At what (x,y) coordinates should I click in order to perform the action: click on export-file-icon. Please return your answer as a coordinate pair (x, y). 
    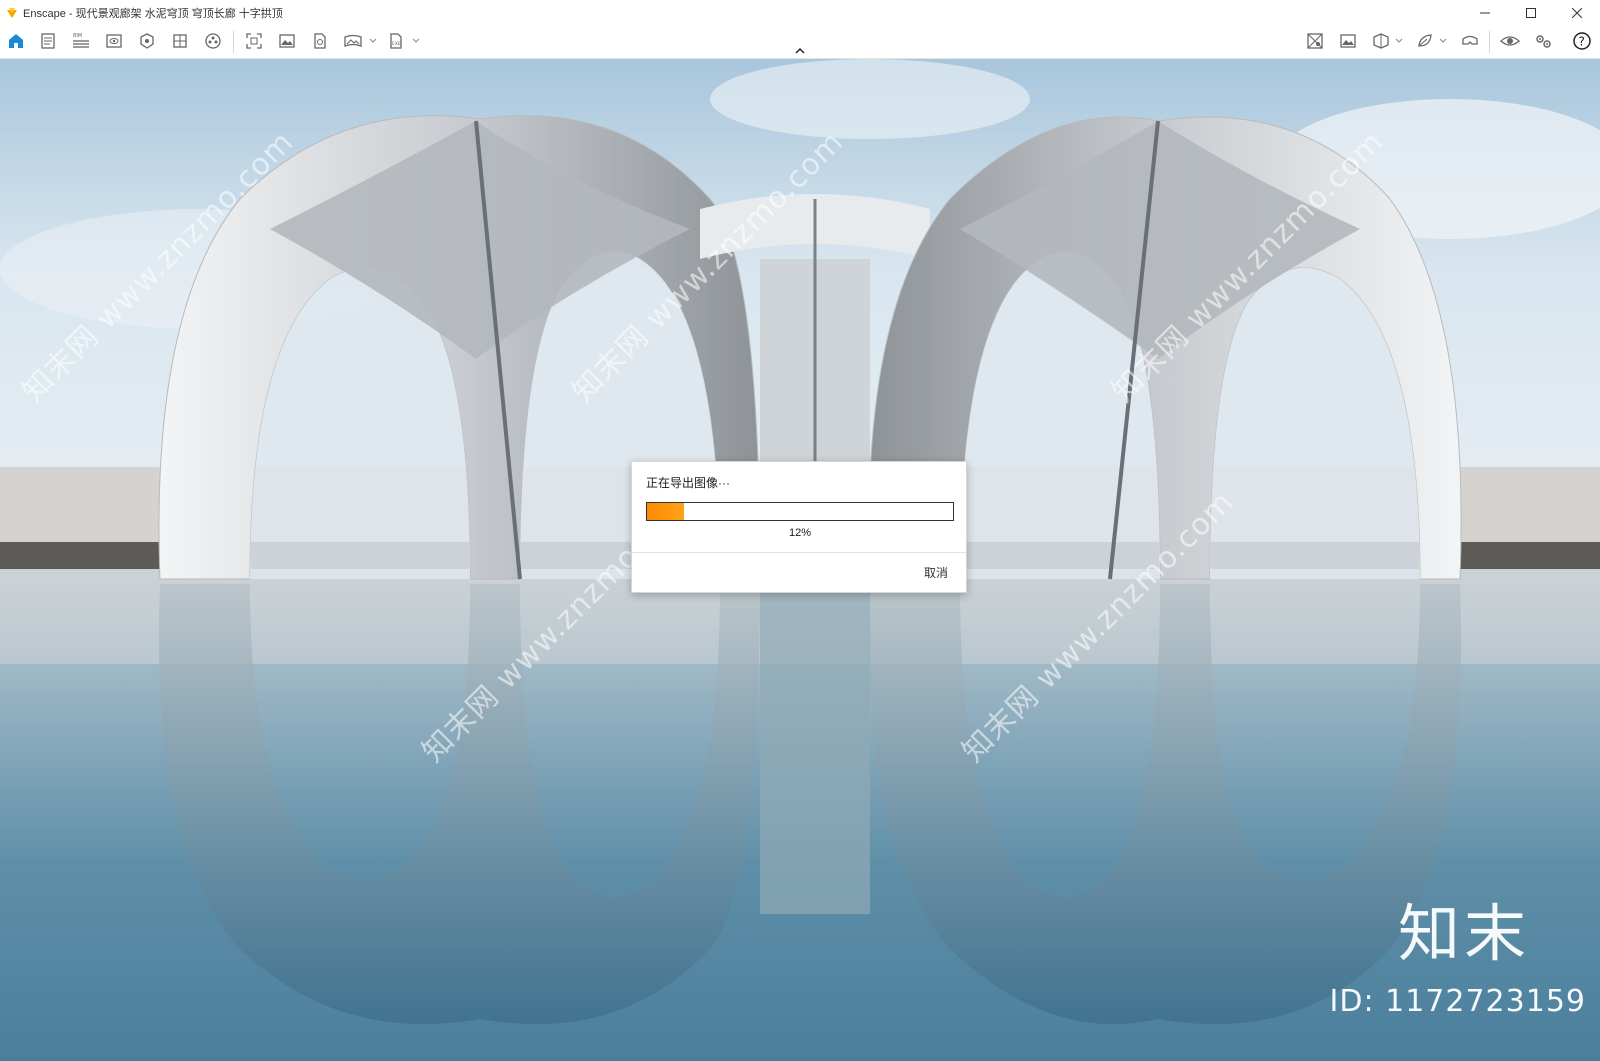
    Looking at the image, I should click on (320, 41).